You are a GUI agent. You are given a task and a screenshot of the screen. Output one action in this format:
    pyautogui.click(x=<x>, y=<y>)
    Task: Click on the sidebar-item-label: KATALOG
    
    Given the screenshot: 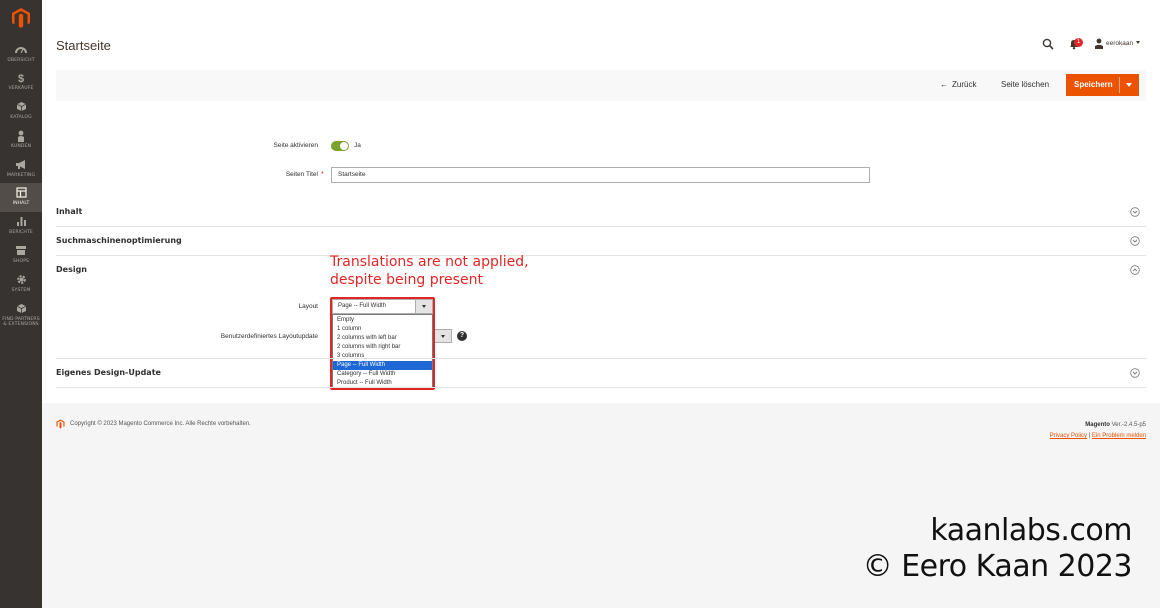 What is the action you would take?
    pyautogui.click(x=21, y=117)
    